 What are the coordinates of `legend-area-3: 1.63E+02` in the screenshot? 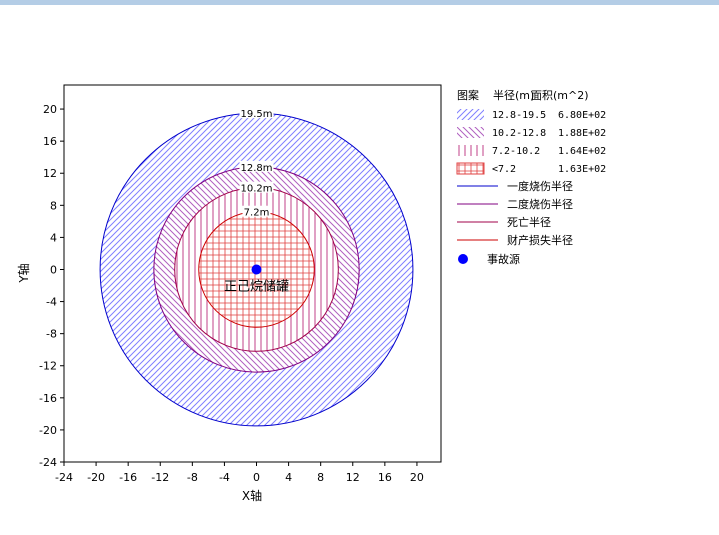 It's located at (582, 169).